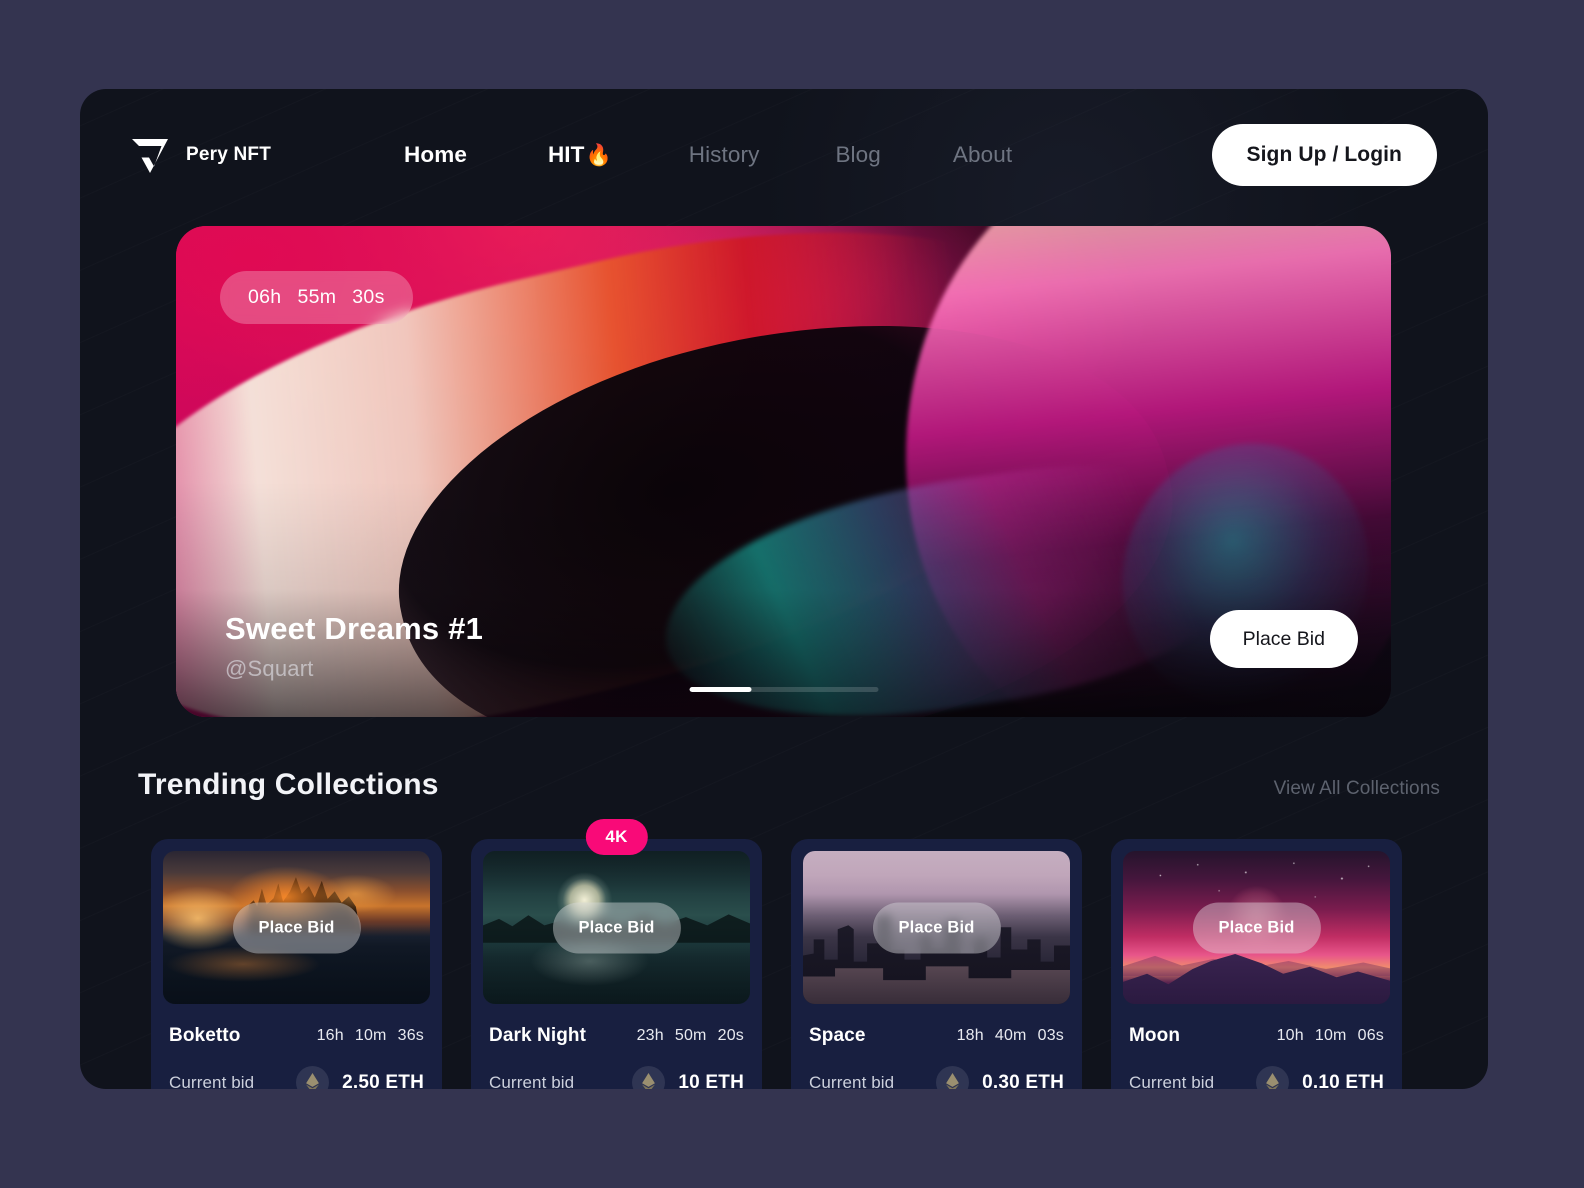  I want to click on hero-carousel-progress, so click(783, 689).